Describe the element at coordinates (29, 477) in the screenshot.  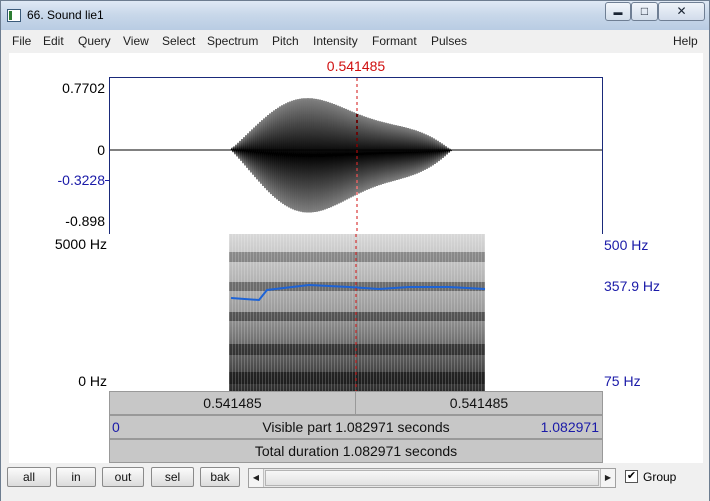
I see `zoom-all-button: all` at that location.